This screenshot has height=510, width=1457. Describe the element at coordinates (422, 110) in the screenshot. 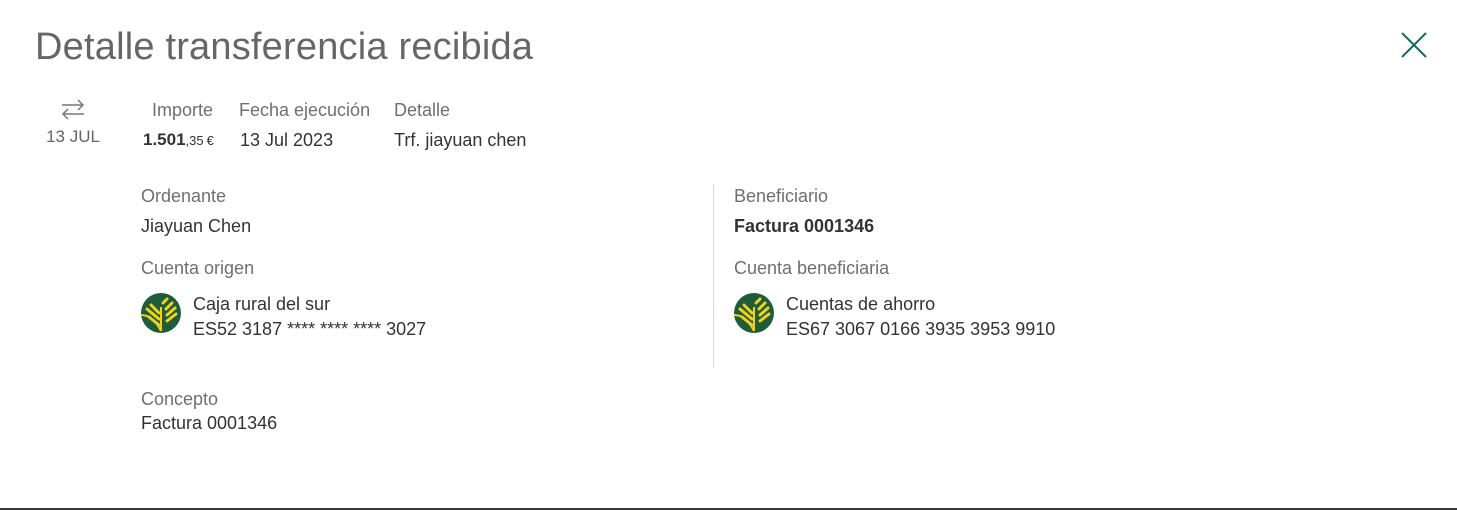

I see `detalle-label: Detalle` at that location.